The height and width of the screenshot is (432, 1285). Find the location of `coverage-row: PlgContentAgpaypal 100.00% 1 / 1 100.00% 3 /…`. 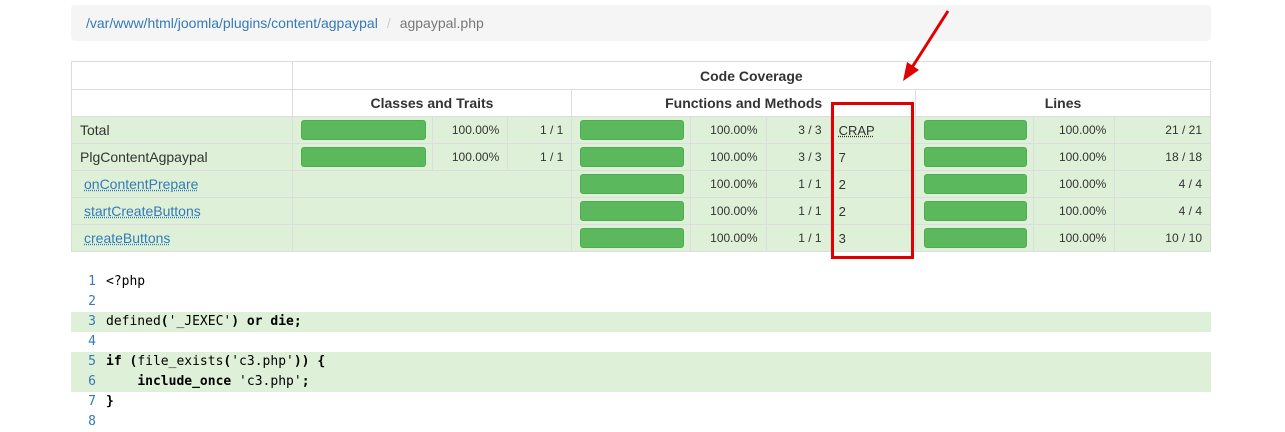

coverage-row: PlgContentAgpaypal 100.00% 1 / 1 100.00% 3 /… is located at coordinates (641, 157).